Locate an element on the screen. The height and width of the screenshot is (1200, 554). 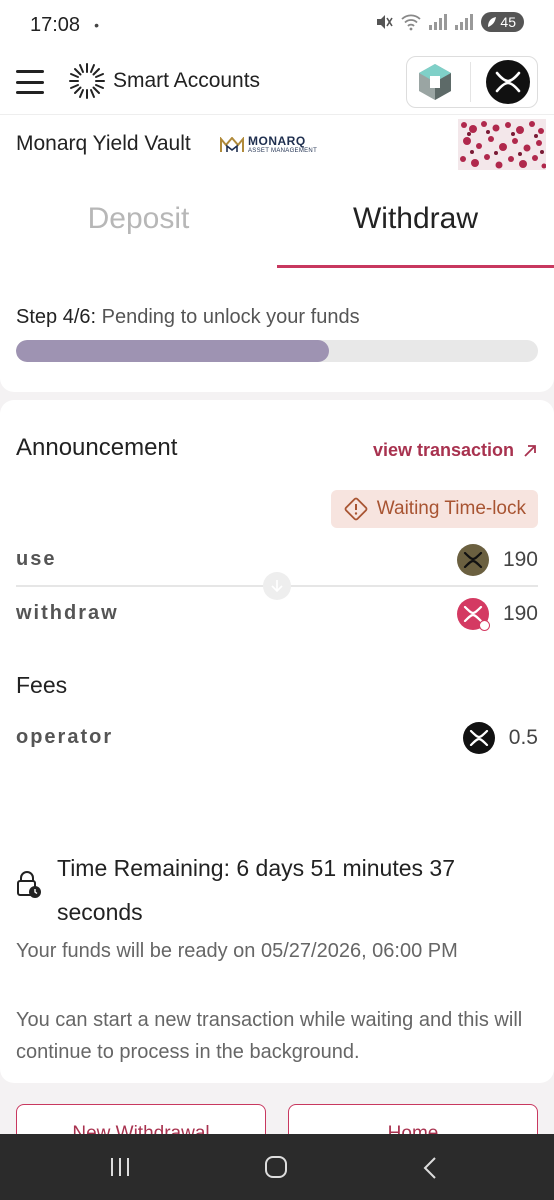
app-header: Smart Accounts is located at coordinates (277, 82).